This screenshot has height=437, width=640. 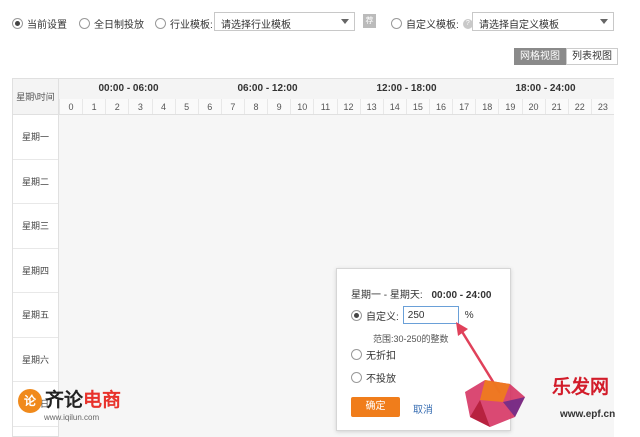 What do you see at coordinates (102, 400) in the screenshot?
I see `logo-name-accent: 电商` at bounding box center [102, 400].